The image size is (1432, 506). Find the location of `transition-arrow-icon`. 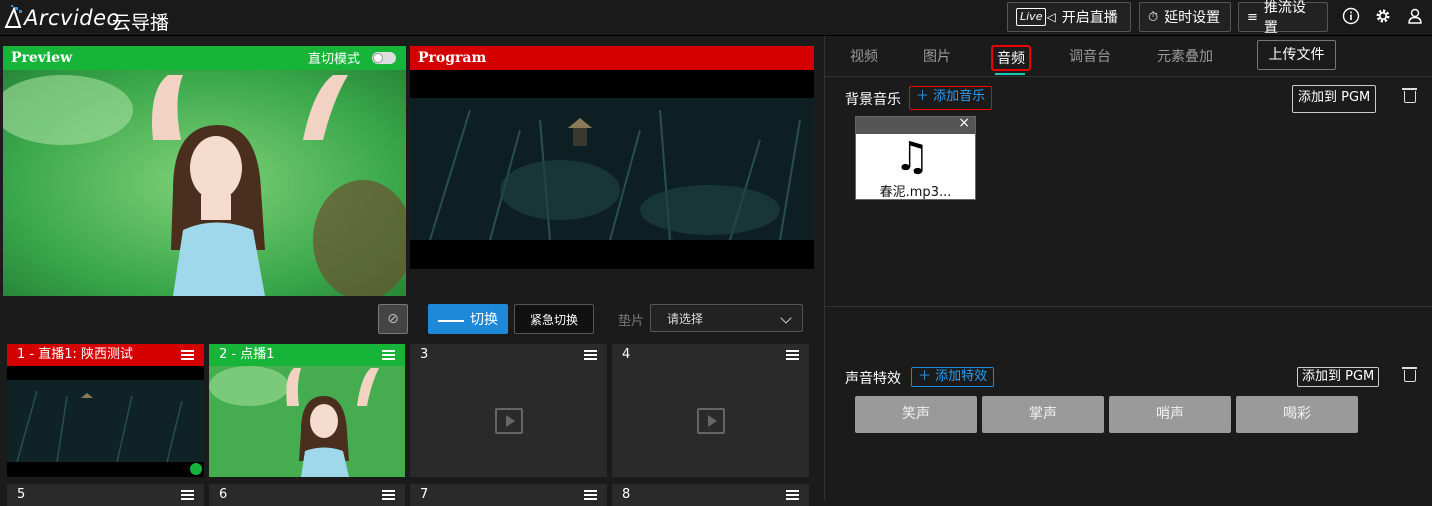

transition-arrow-icon is located at coordinates (451, 319).